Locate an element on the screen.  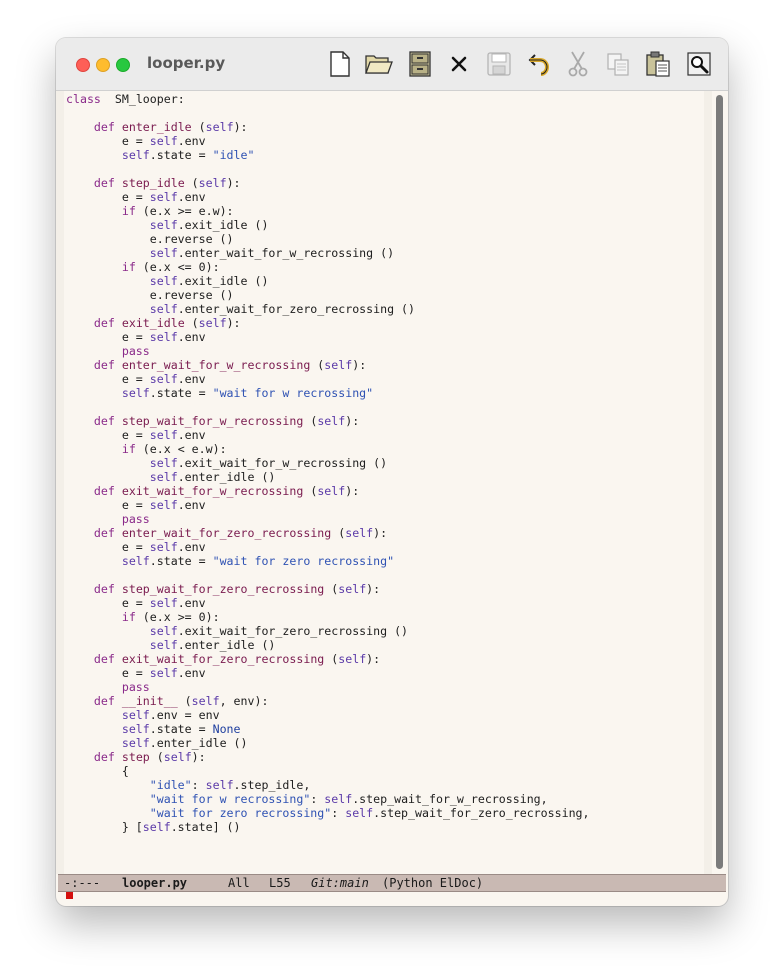
search-button is located at coordinates (699, 64).